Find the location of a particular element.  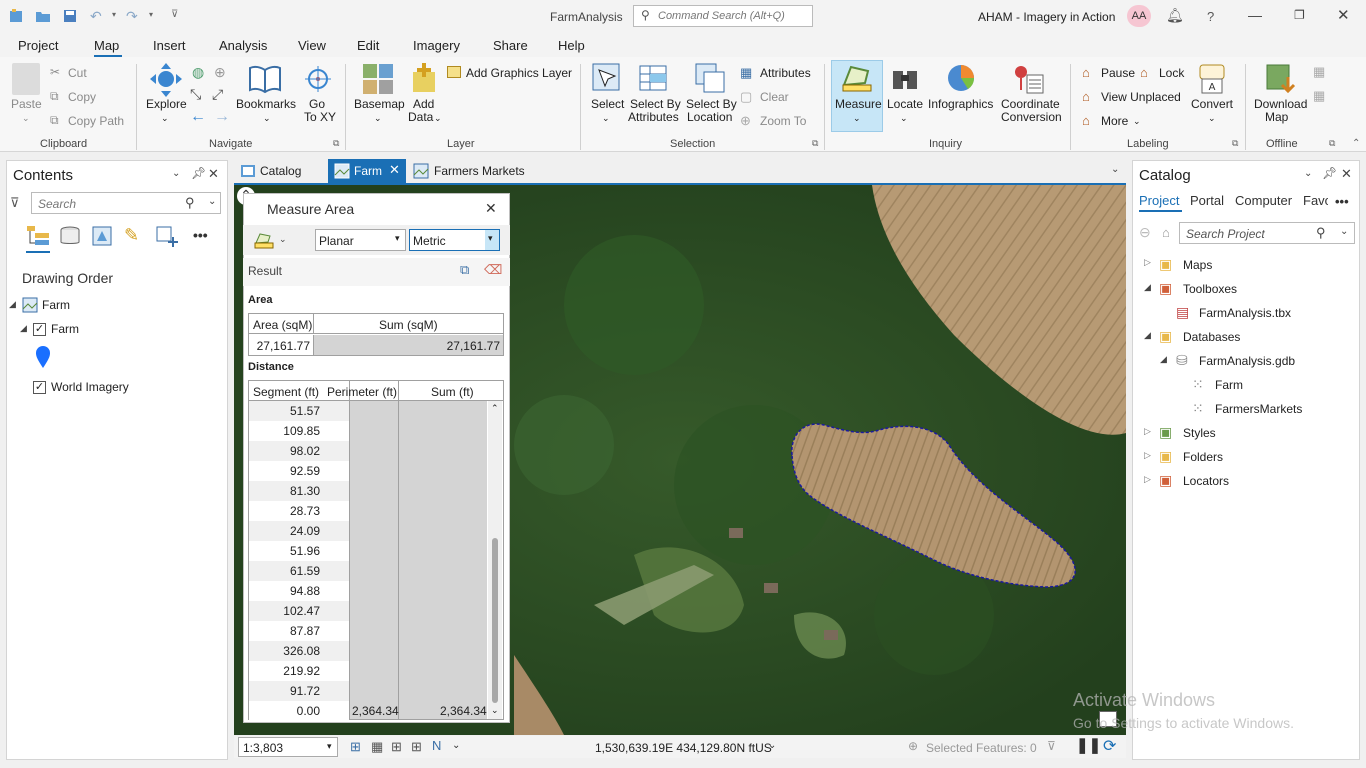

clear-result-icon: ⌫ is located at coordinates (493, 270).